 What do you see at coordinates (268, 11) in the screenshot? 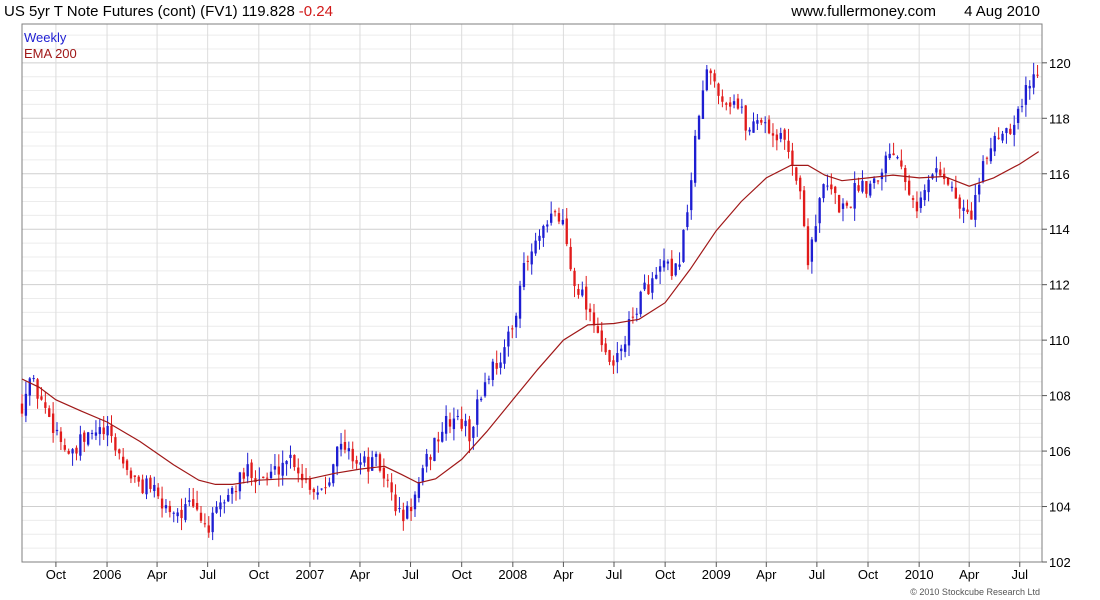
I see `last-price: 119.828` at bounding box center [268, 11].